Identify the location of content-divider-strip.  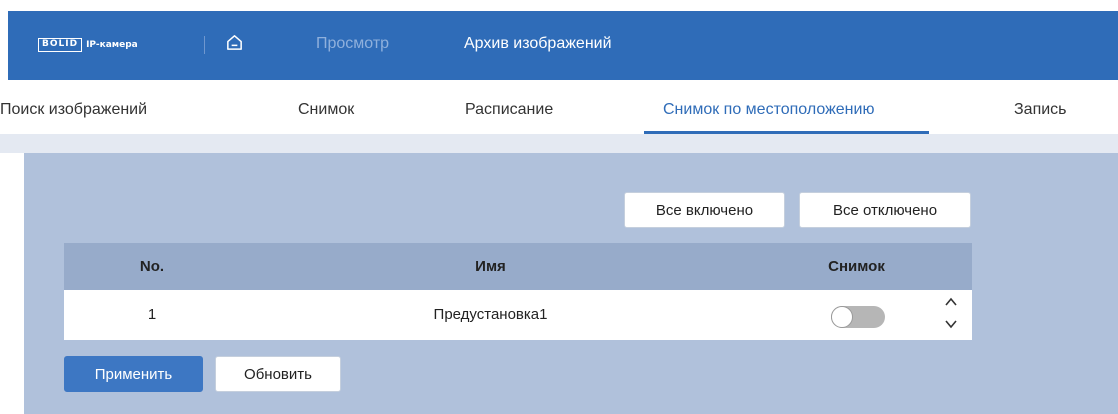
(559, 143).